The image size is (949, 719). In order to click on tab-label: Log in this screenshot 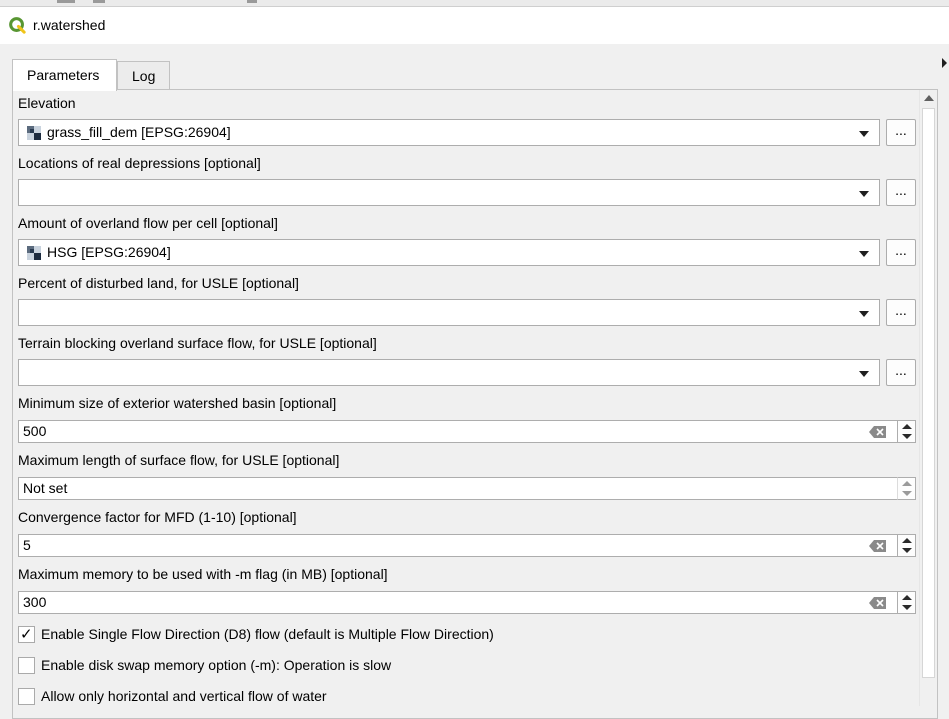, I will do `click(144, 76)`.